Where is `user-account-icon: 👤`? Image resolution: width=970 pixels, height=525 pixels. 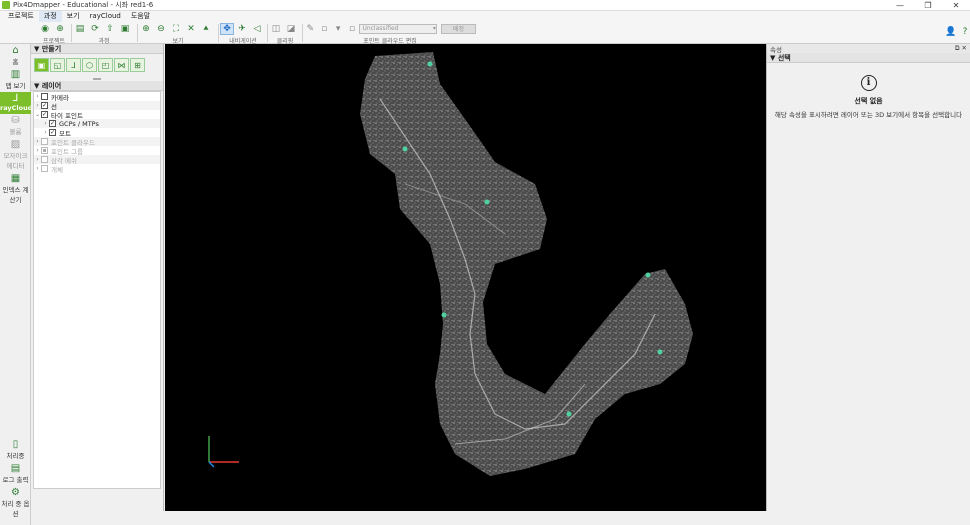 user-account-icon: 👤 is located at coordinates (951, 32).